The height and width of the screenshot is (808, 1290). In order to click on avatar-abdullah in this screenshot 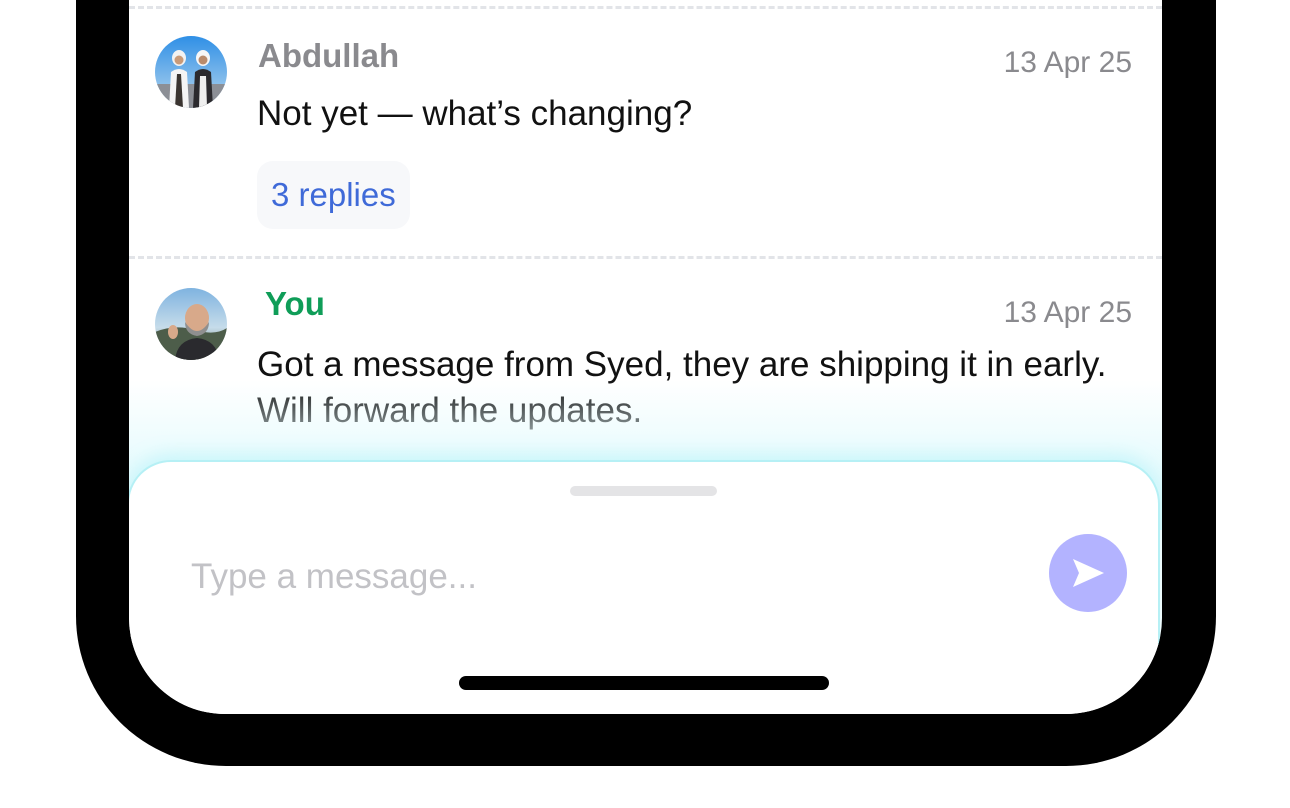, I will do `click(191, 72)`.